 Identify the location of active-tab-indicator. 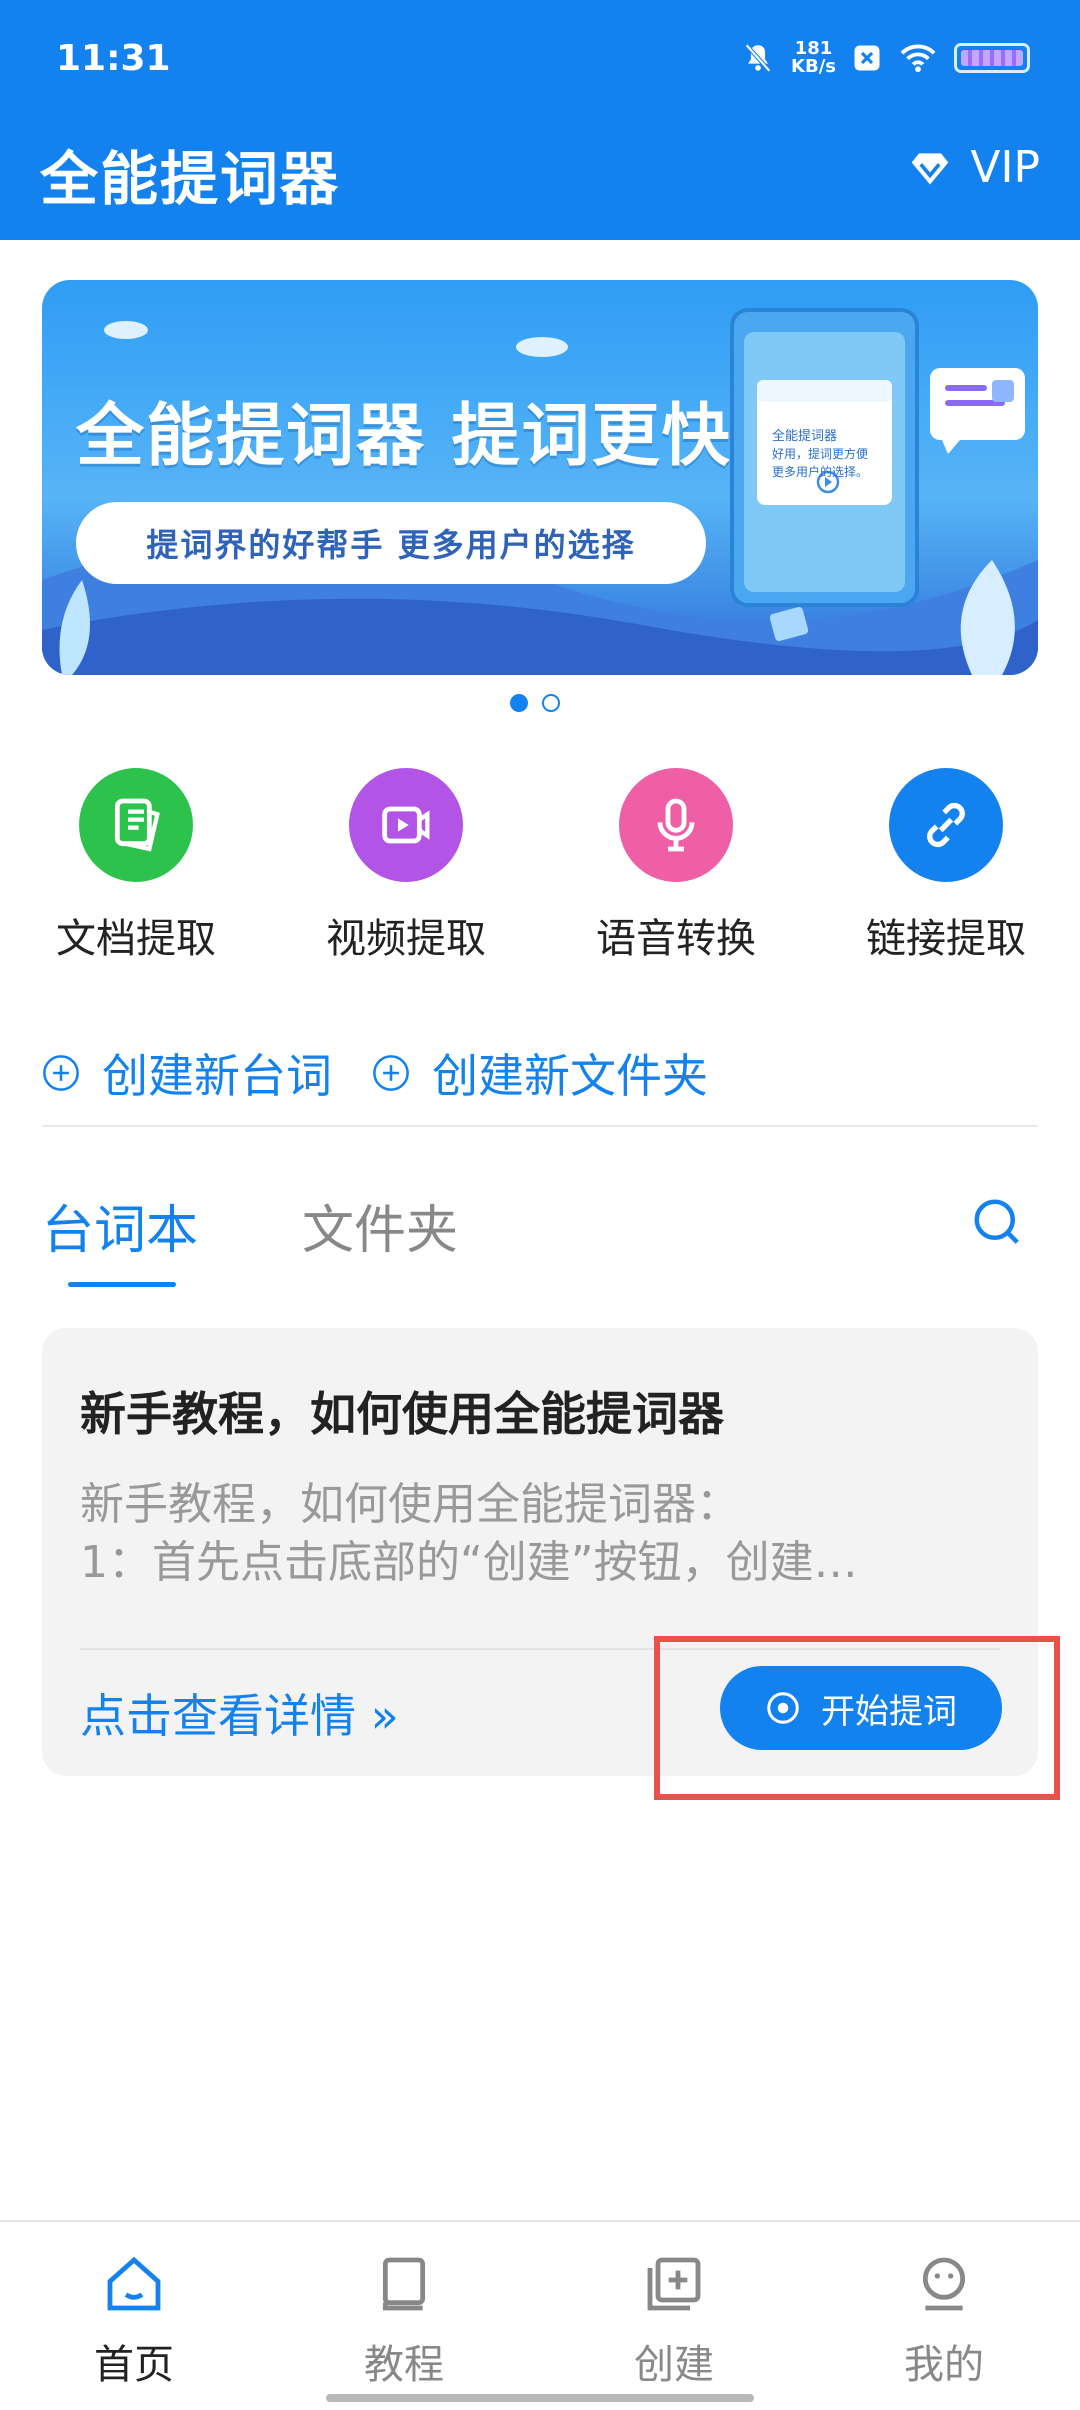
(122, 1284).